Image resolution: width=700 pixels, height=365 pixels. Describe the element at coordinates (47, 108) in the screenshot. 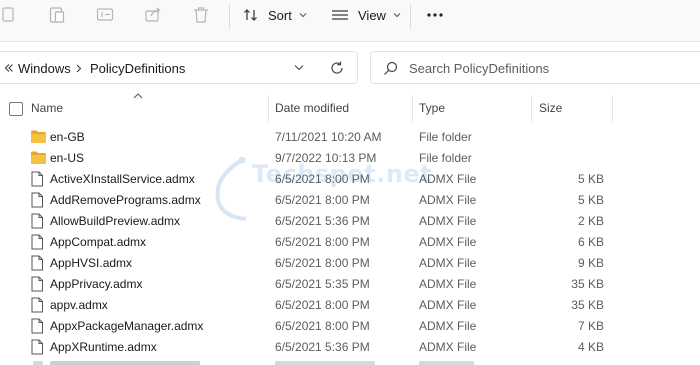

I see `column-header-name: Name` at that location.